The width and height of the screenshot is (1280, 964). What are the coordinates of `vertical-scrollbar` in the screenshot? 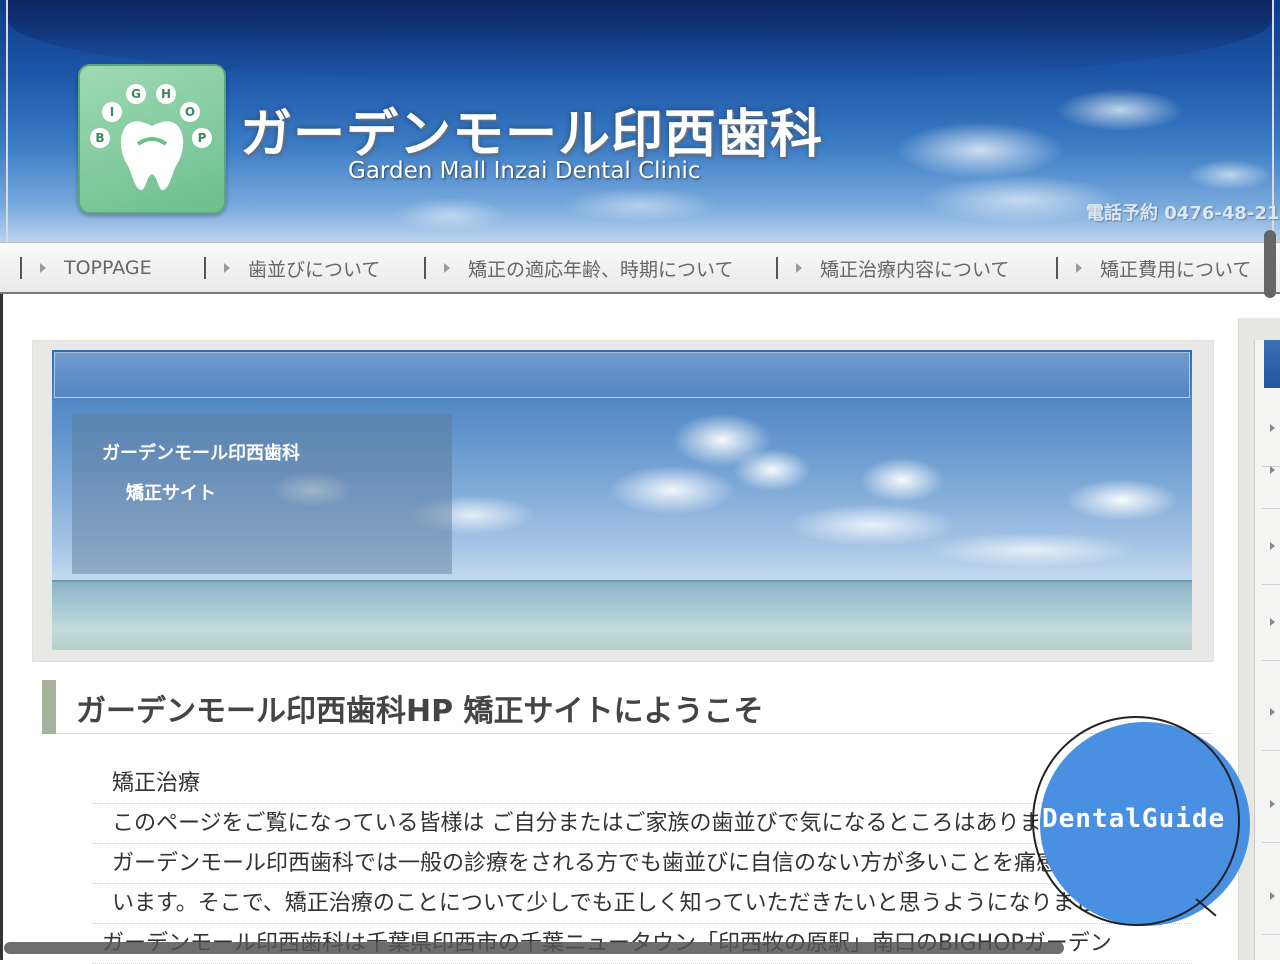 It's located at (1270, 264).